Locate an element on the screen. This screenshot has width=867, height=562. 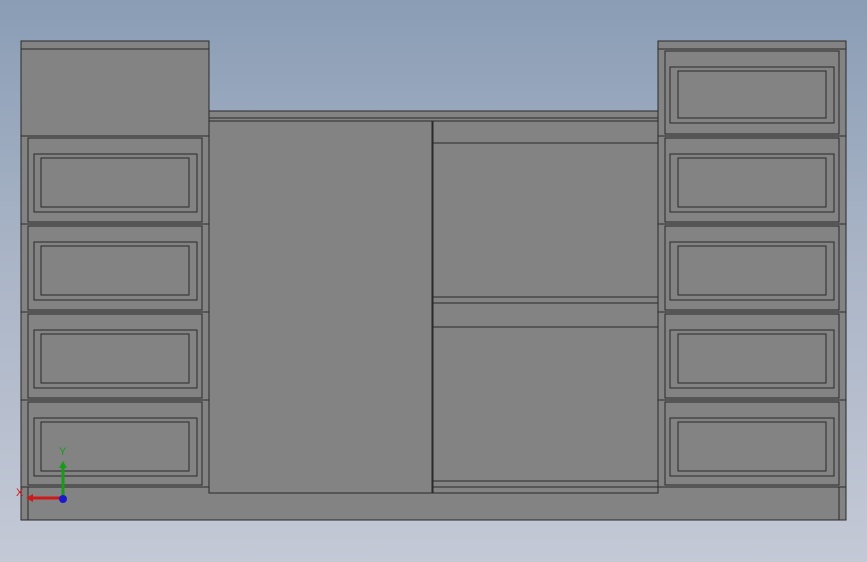
right-column-cap is located at coordinates (752, 45).